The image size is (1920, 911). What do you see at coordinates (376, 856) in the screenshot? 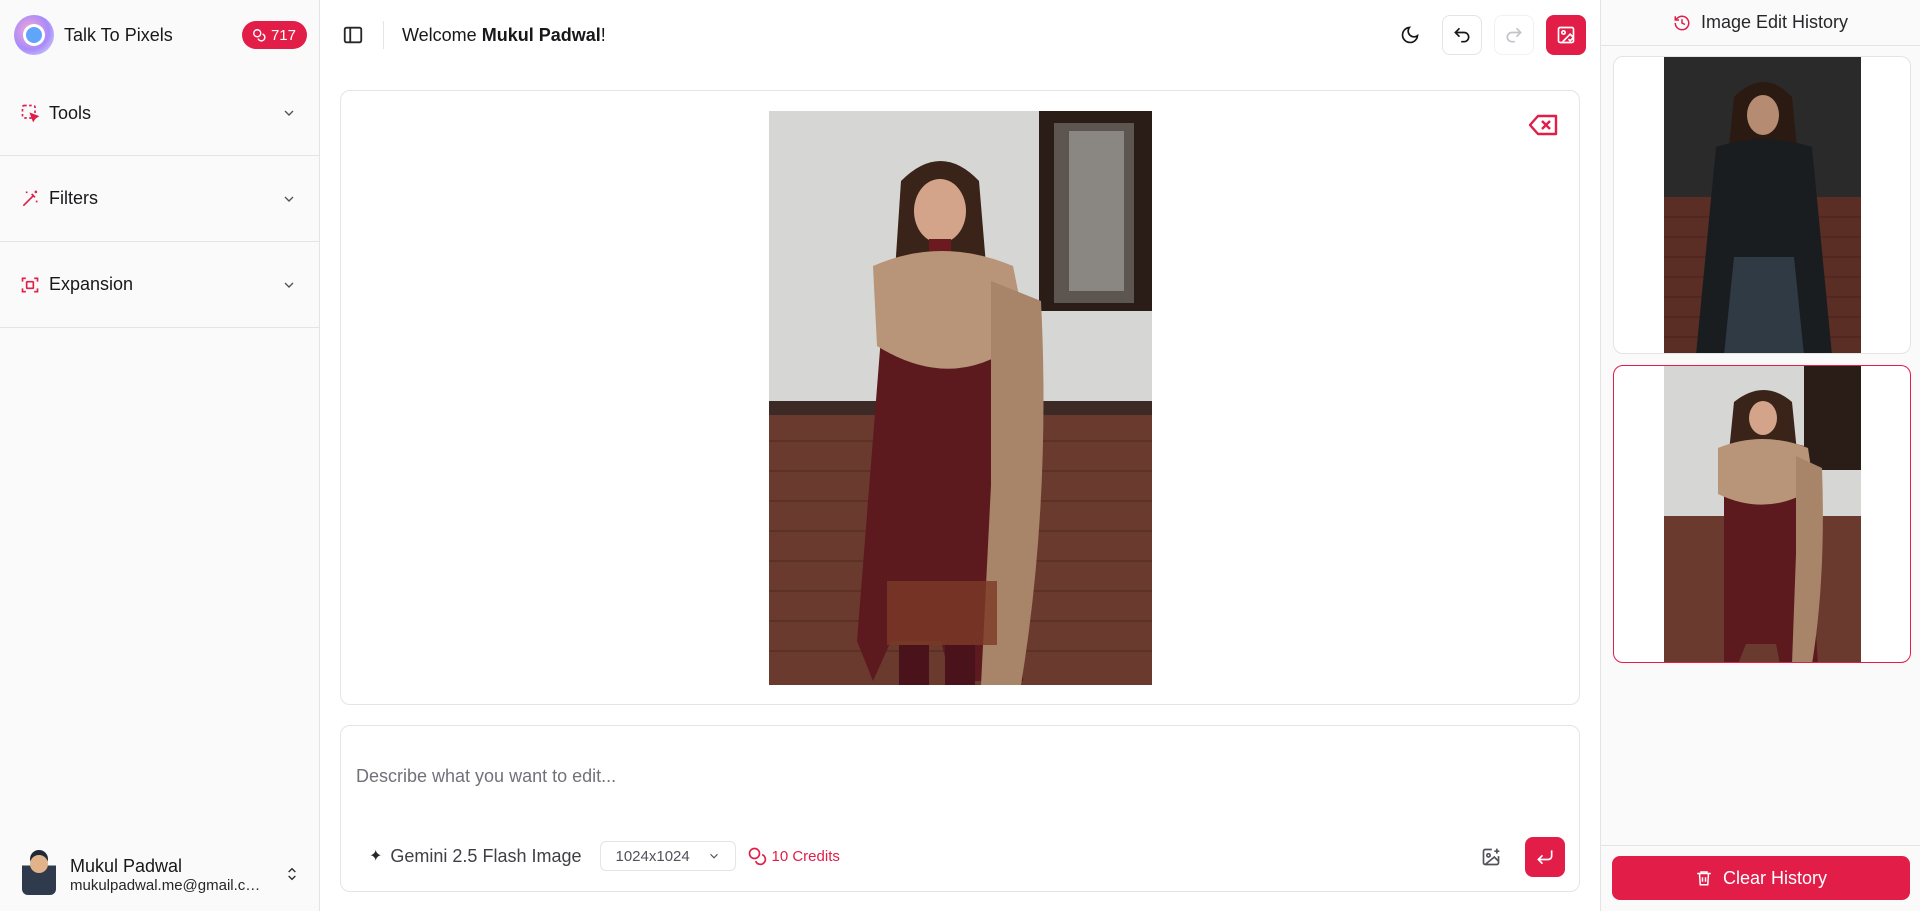
I see `sparkle-icon: ✦` at bounding box center [376, 856].